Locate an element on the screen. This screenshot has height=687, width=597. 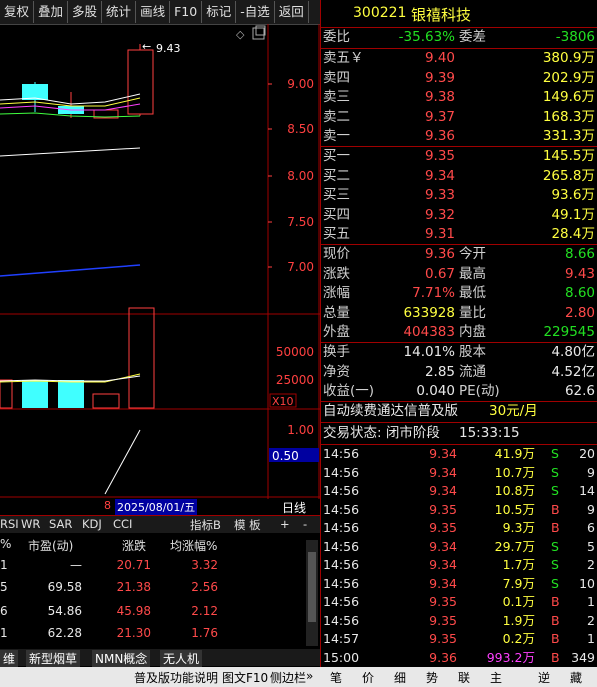
detail-tab: 藏 is located at coordinates (576, 677).